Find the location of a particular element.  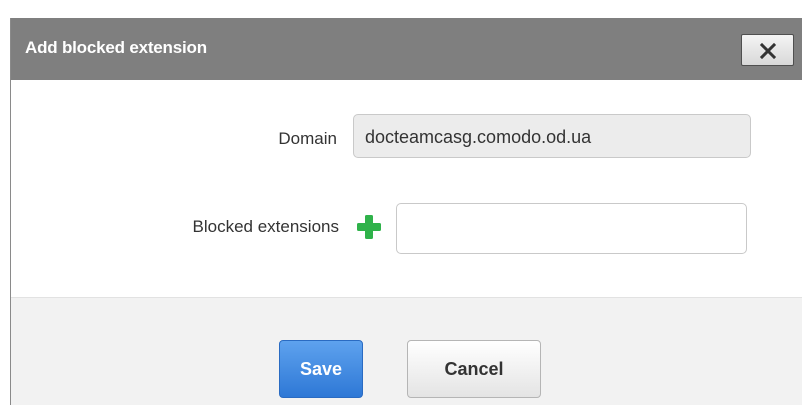

close-icon is located at coordinates (768, 51).